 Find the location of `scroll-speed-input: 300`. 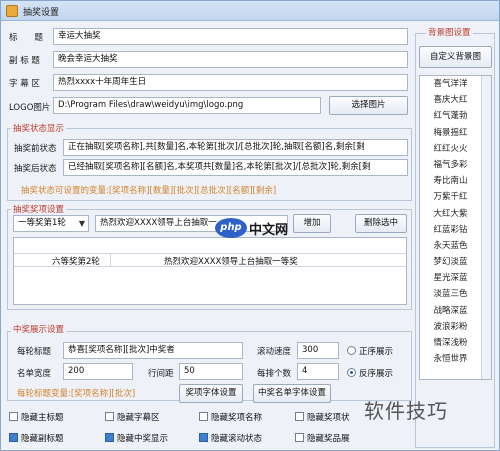

scroll-speed-input: 300 is located at coordinates (318, 350).